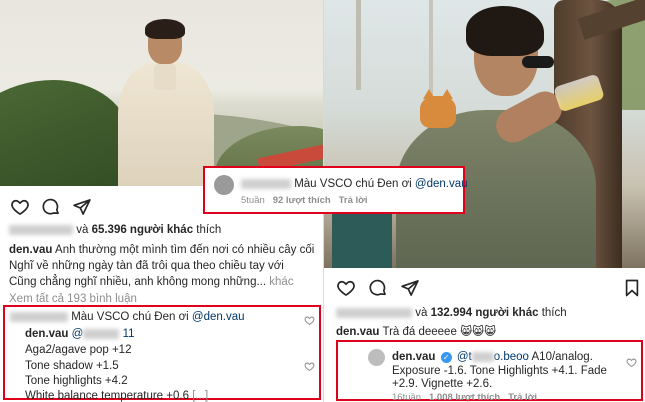  I want to click on caption-emoji: 😸😸😸, so click(478, 332).